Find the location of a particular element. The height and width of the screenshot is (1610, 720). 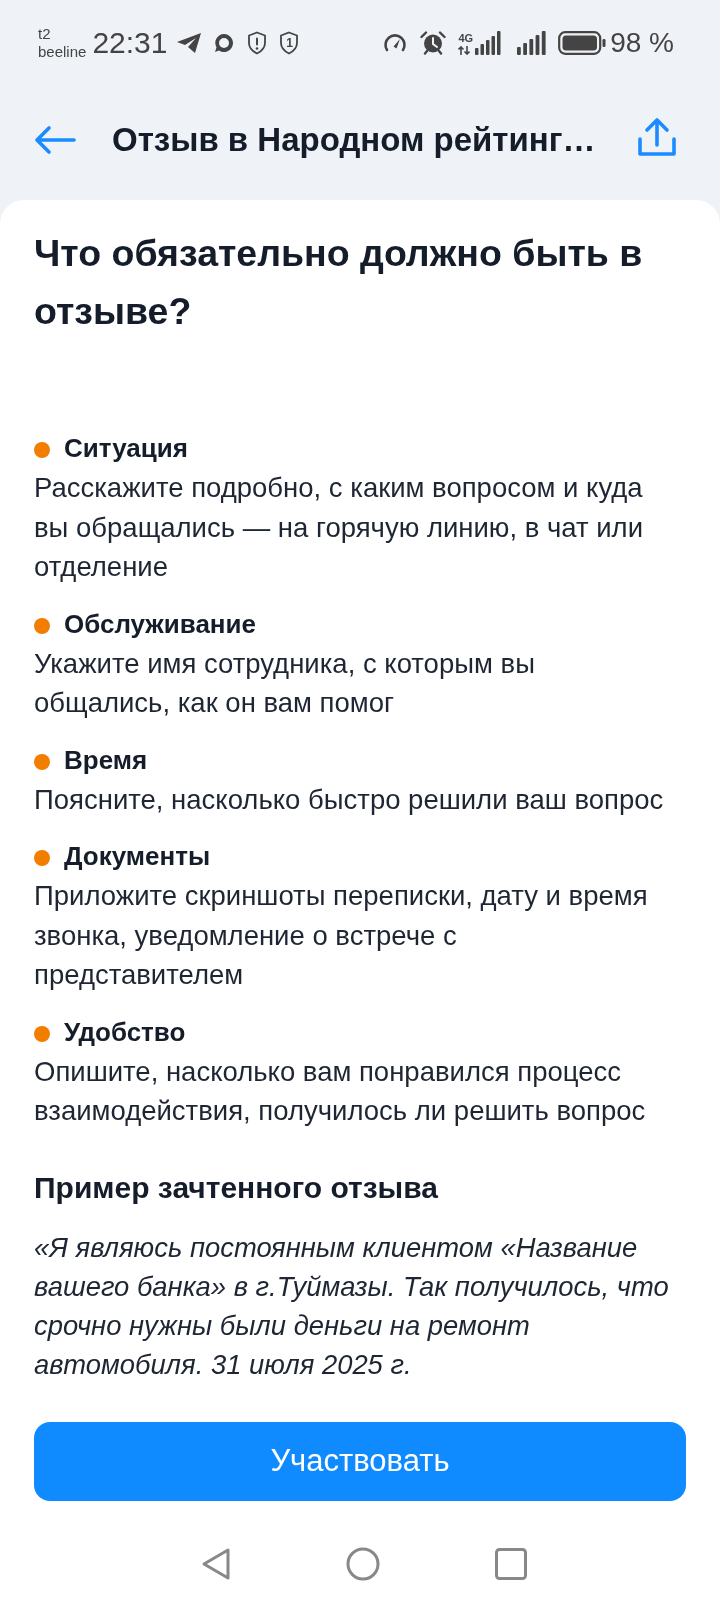

chat-bubble-icon is located at coordinates (224, 43).